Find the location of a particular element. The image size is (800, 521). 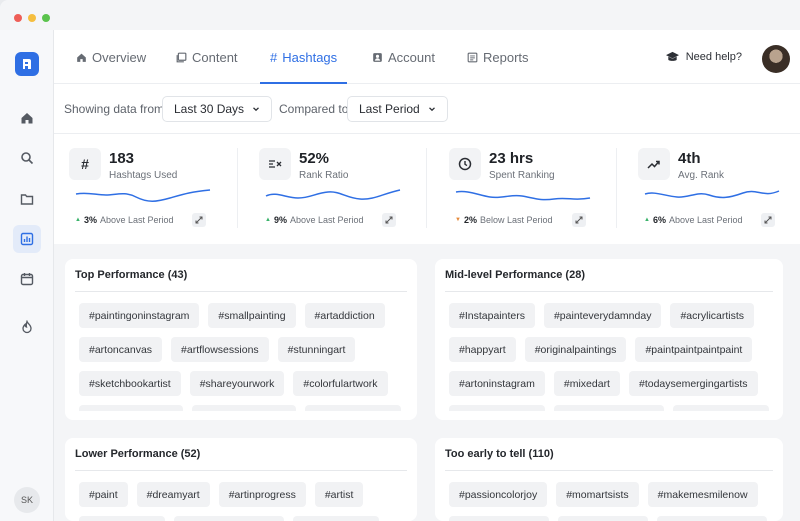

stat-change-value: 6% is located at coordinates (659, 220).